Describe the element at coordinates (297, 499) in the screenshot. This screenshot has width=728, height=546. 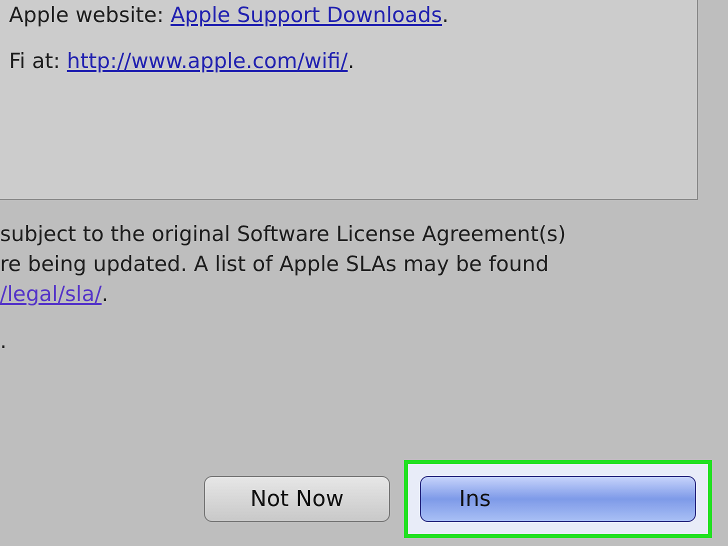
I see `not-now-button: Not Now` at that location.